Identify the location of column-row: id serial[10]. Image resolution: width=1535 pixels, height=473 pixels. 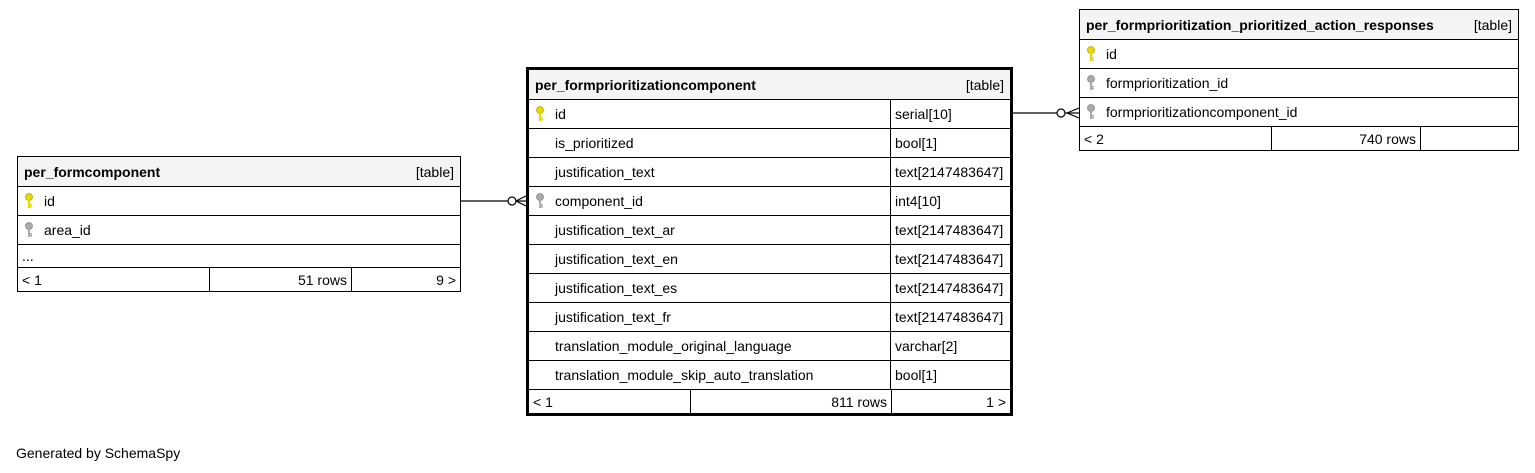
(769, 114).